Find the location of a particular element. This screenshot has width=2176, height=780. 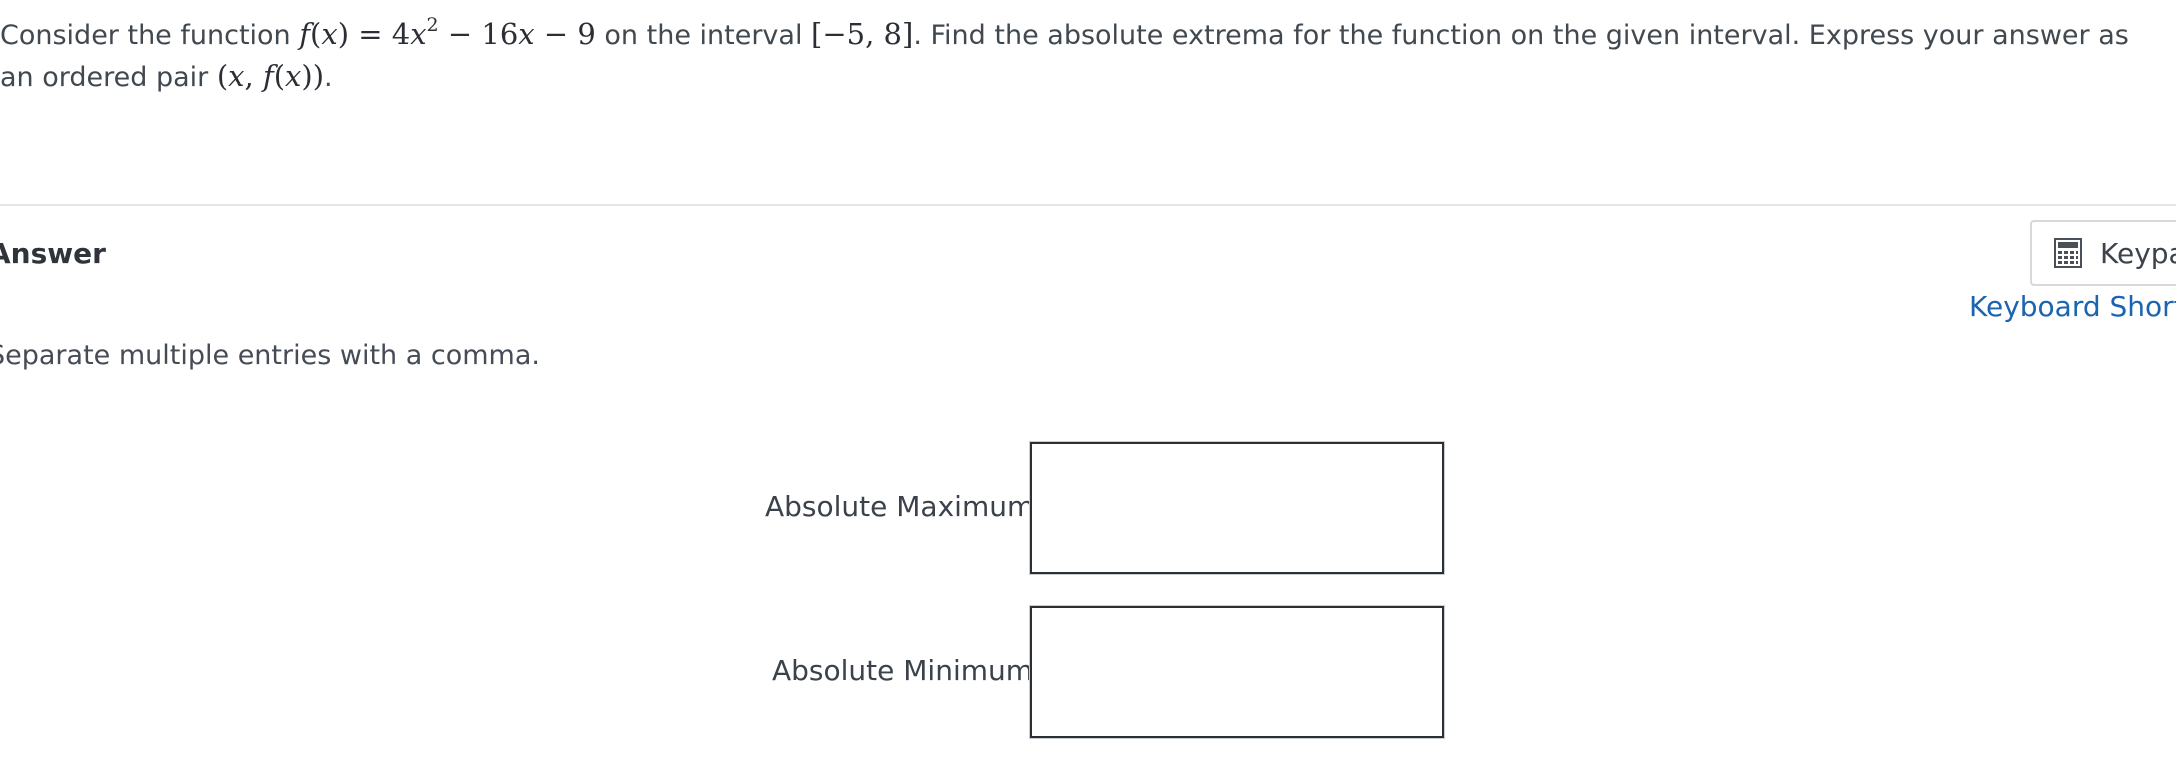

answer-heading: Answer is located at coordinates (53, 253).